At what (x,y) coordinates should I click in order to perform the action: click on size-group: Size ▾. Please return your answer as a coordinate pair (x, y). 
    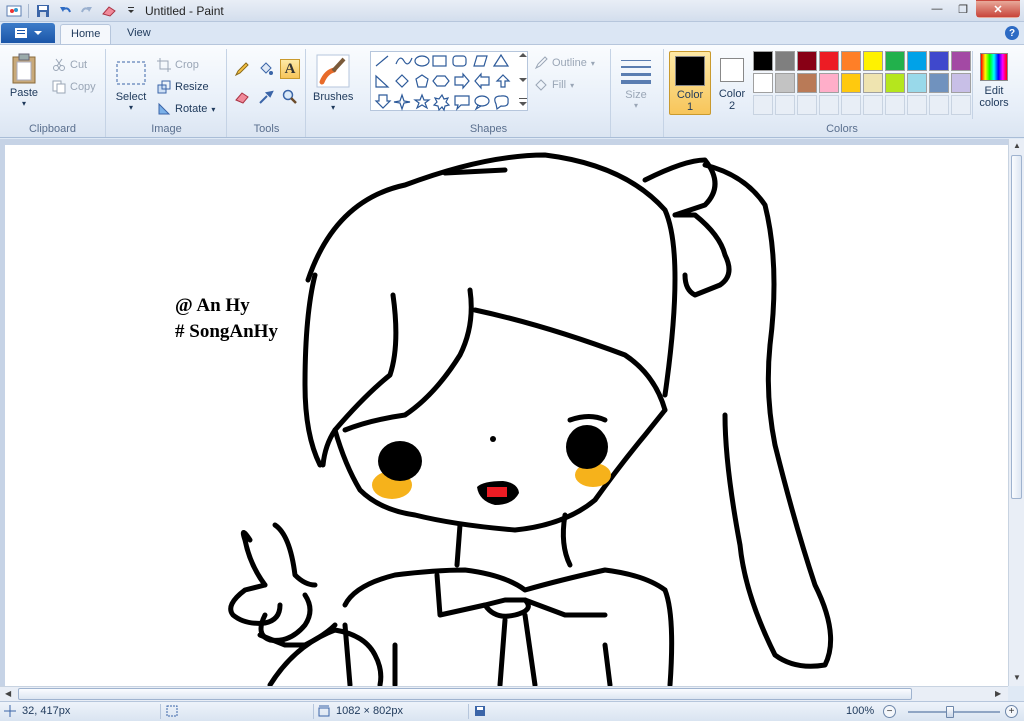
    Looking at the image, I should click on (638, 93).